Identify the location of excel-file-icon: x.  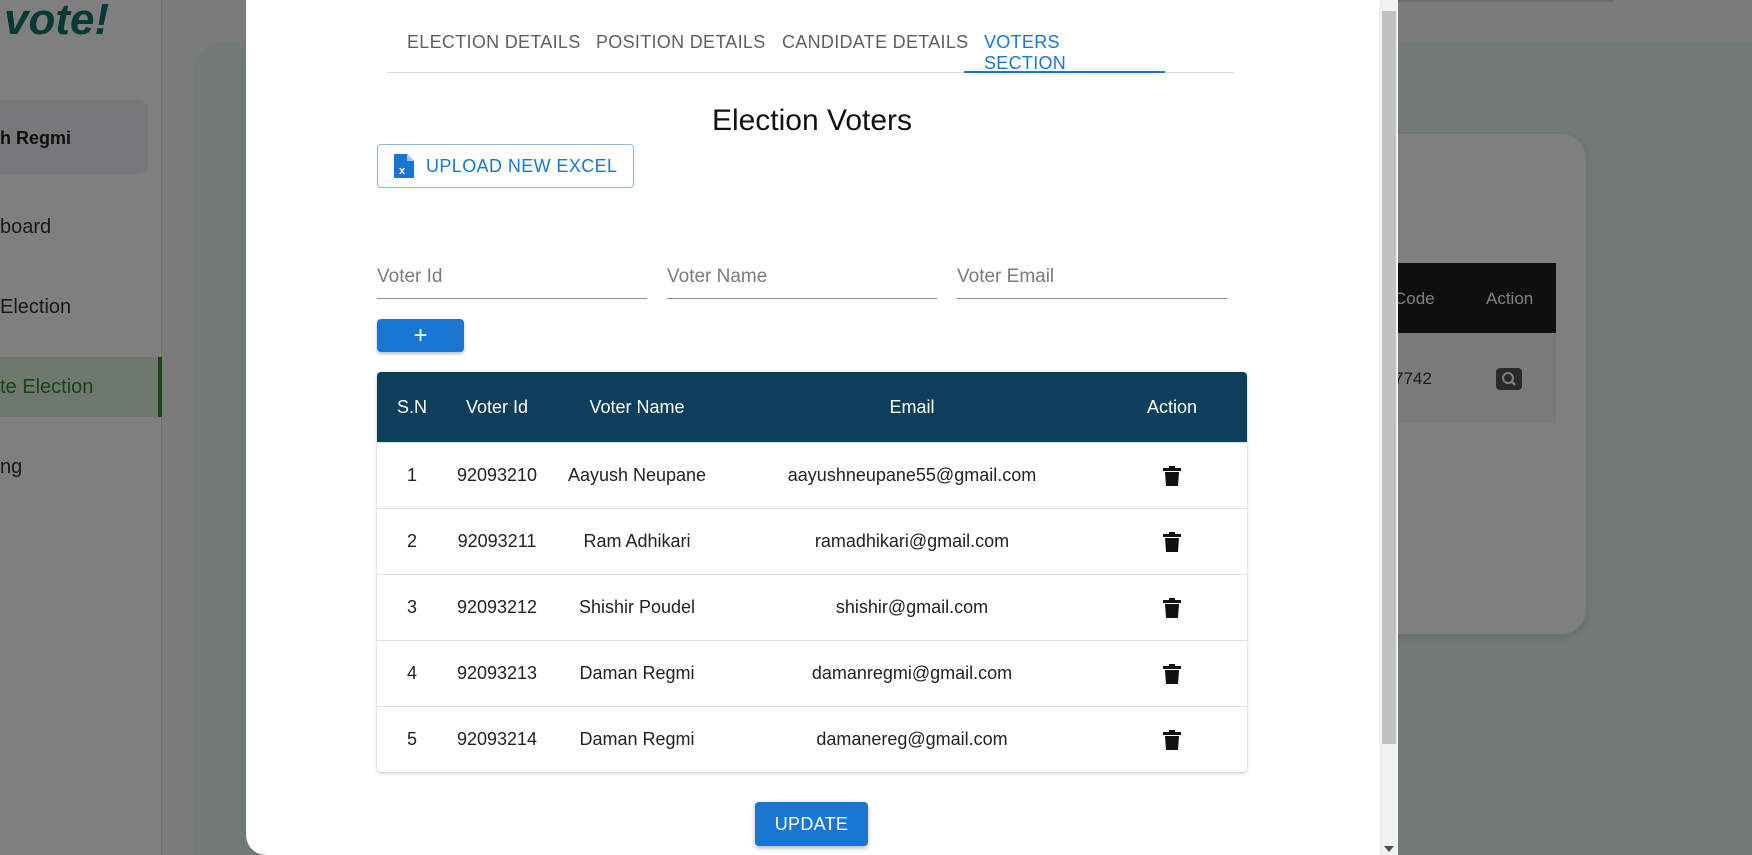
(404, 166).